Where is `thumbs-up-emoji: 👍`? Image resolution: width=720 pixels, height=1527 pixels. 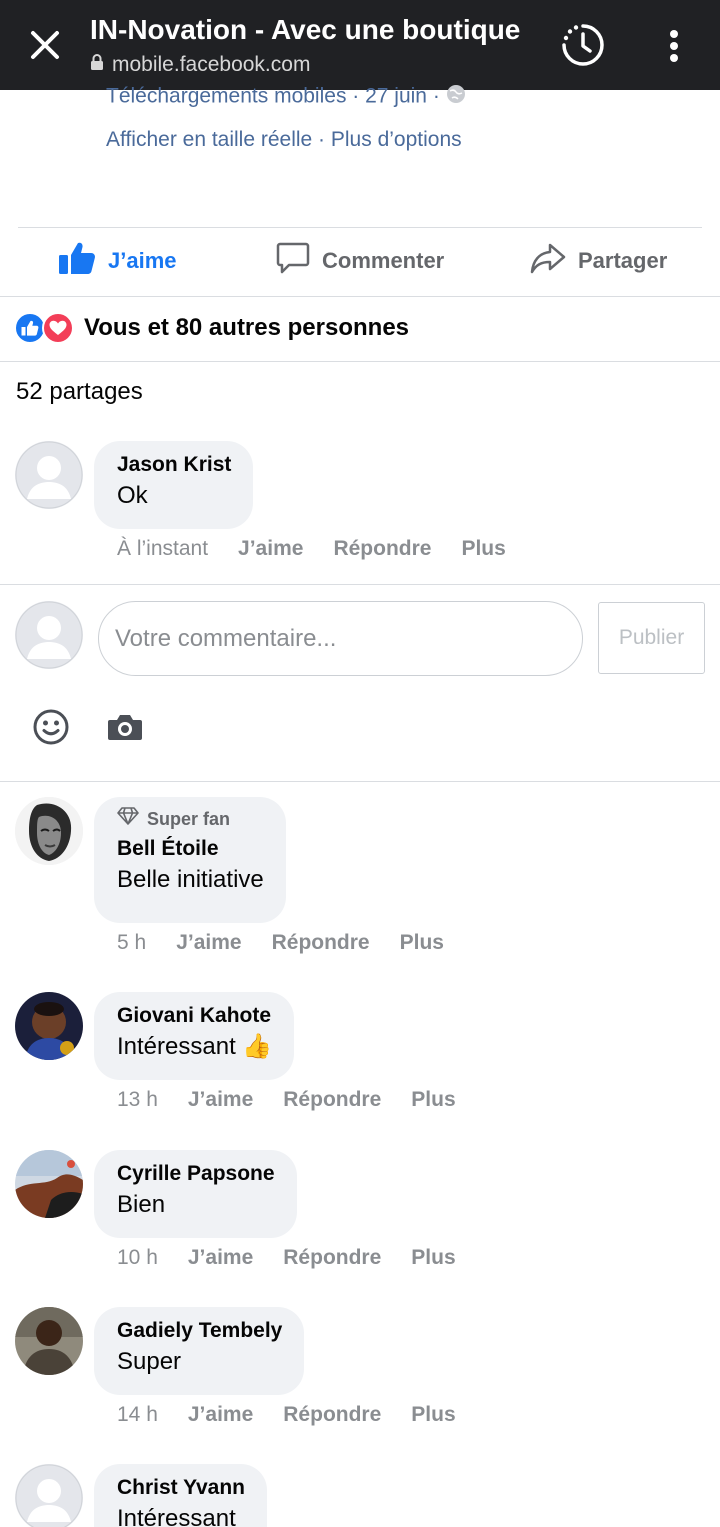
thumbs-up-emoji: 👍 is located at coordinates (257, 1046).